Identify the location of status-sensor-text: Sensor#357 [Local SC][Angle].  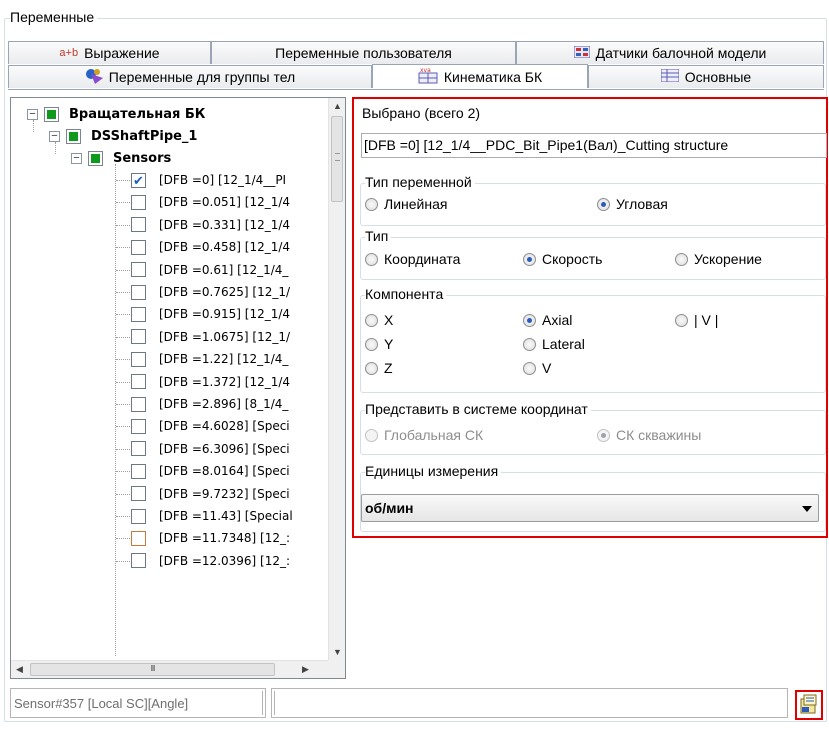
(138, 703).